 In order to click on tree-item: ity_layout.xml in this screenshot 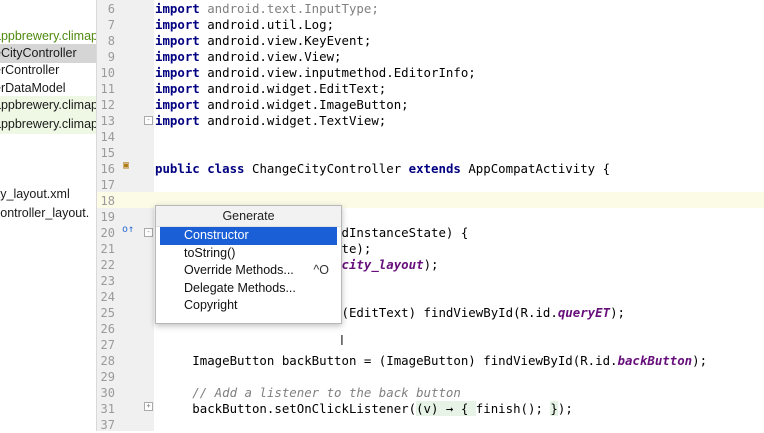, I will do `click(48, 194)`.